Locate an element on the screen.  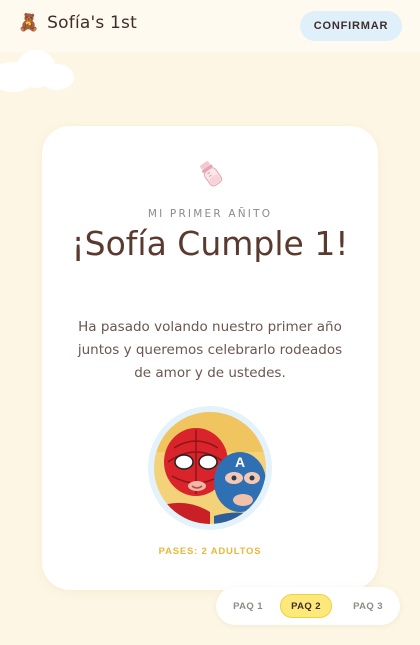
kids-superhero-masks-photo: A is located at coordinates (210, 468).